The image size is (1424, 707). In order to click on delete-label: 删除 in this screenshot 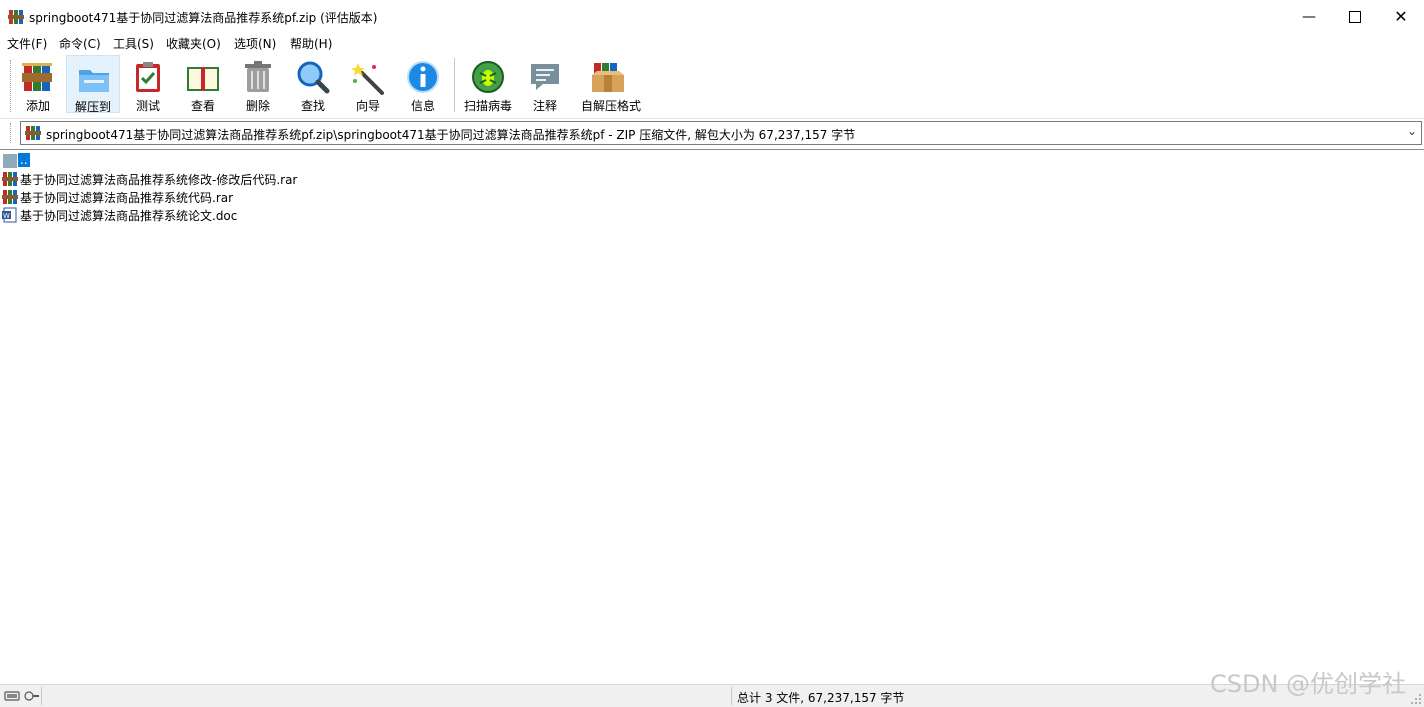, I will do `click(257, 106)`.